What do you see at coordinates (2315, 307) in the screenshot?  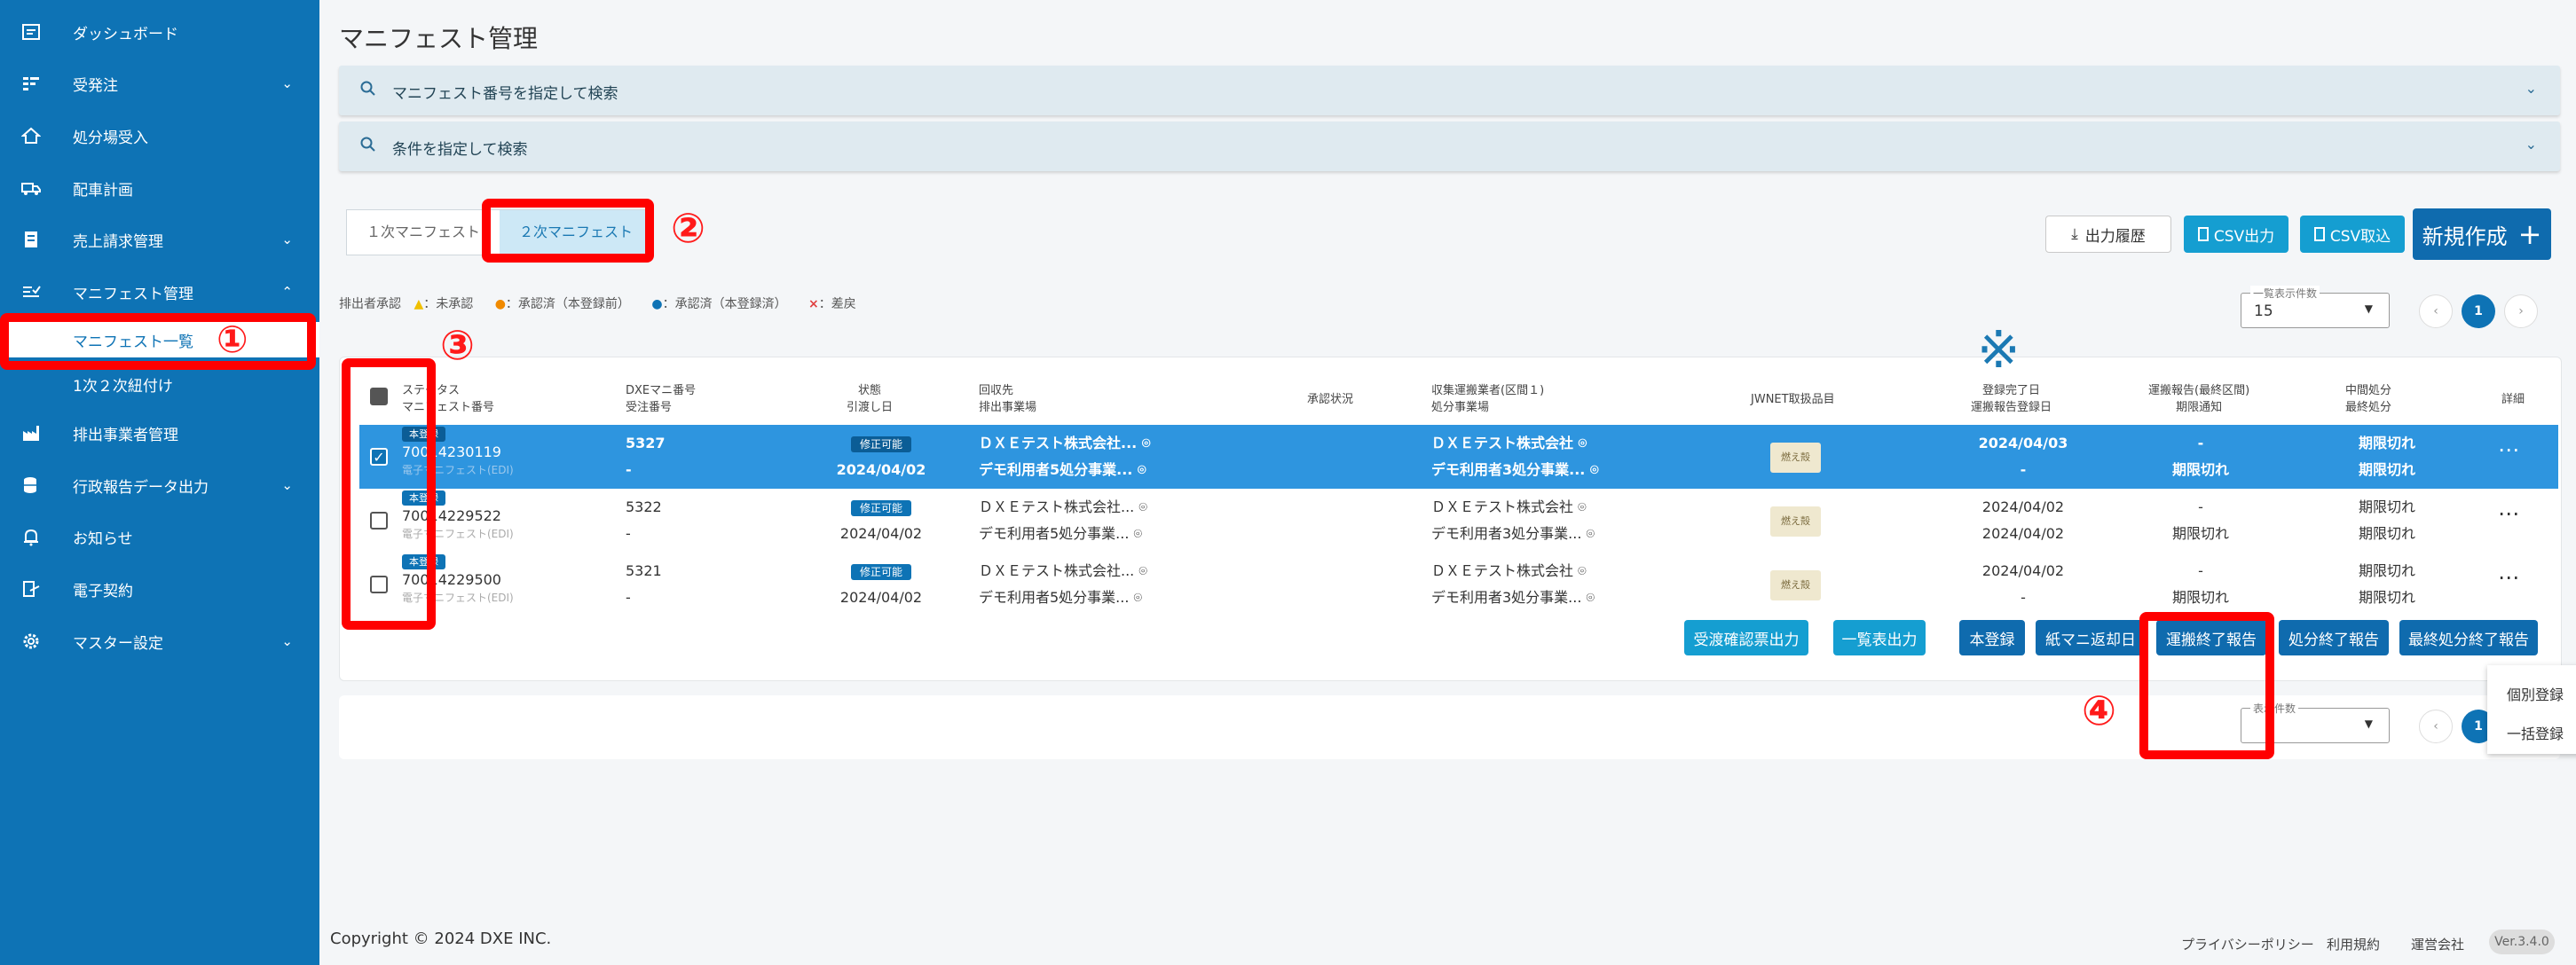 I see `page-size-select: 一覧表示件数 15 ▼` at bounding box center [2315, 307].